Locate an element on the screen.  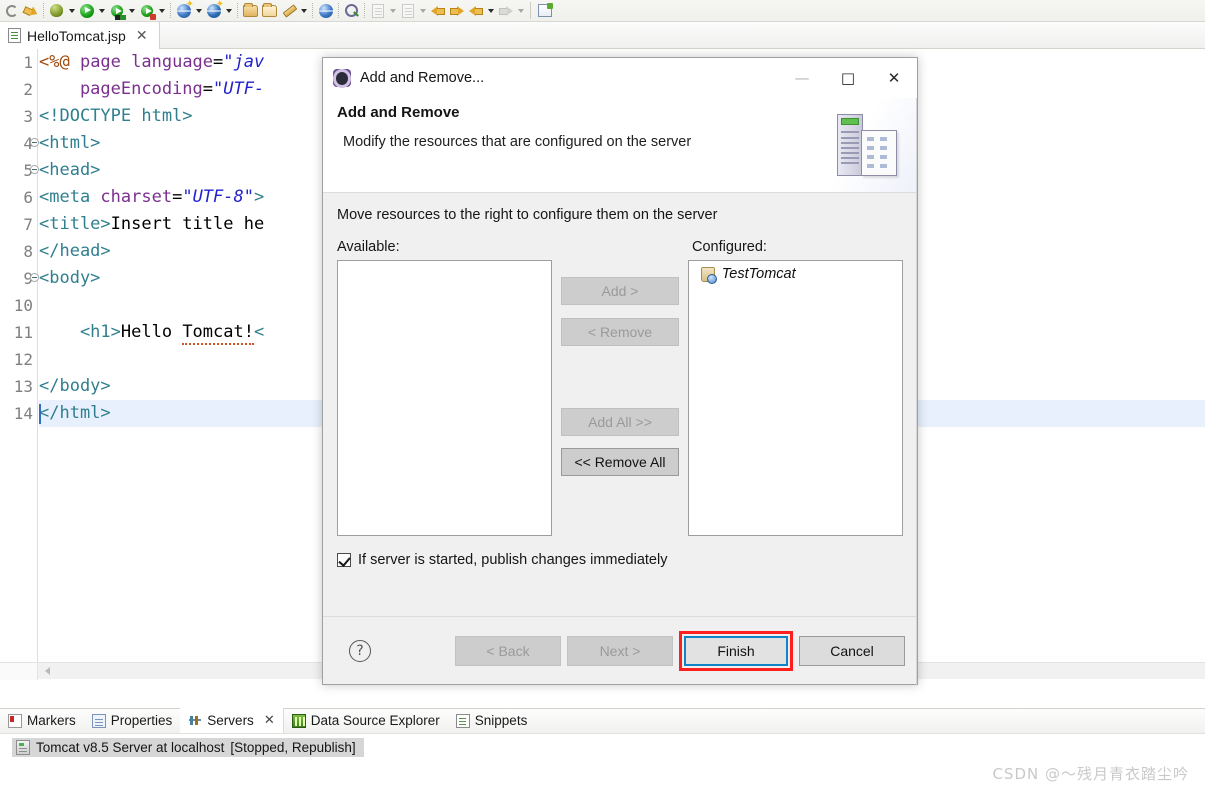
finish-button: Finish is located at coordinates (736, 650).